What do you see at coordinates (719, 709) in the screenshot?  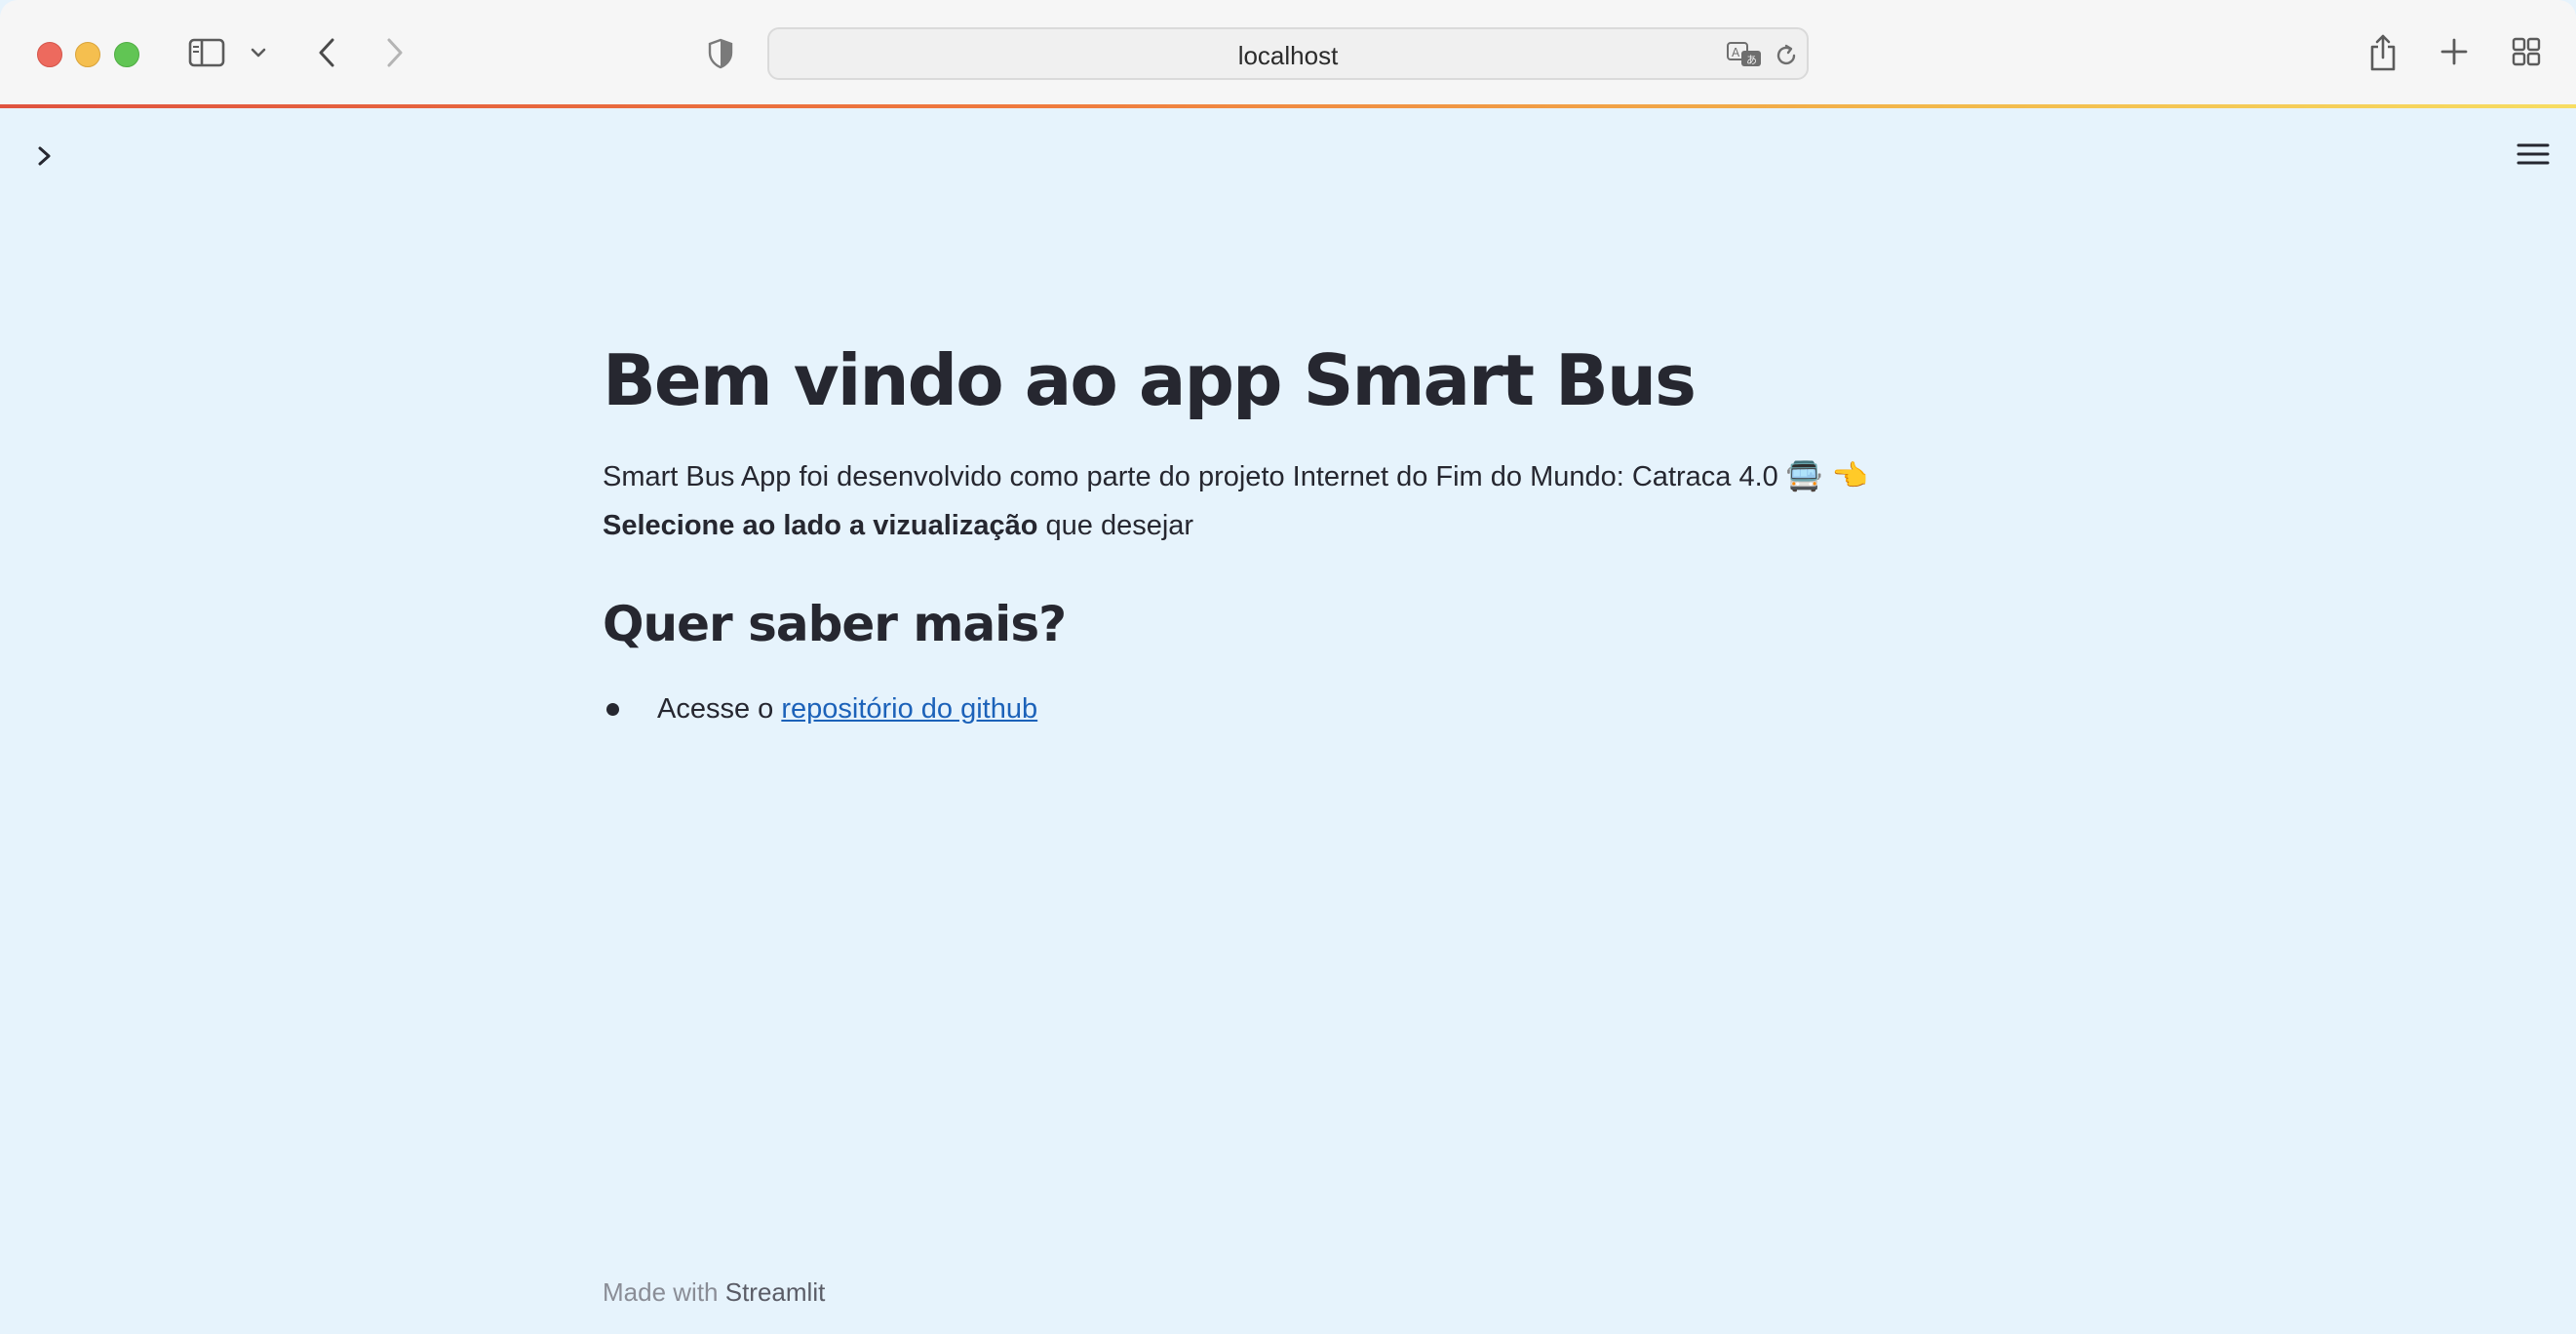 I see `list-item-prefix: Acesse o` at bounding box center [719, 709].